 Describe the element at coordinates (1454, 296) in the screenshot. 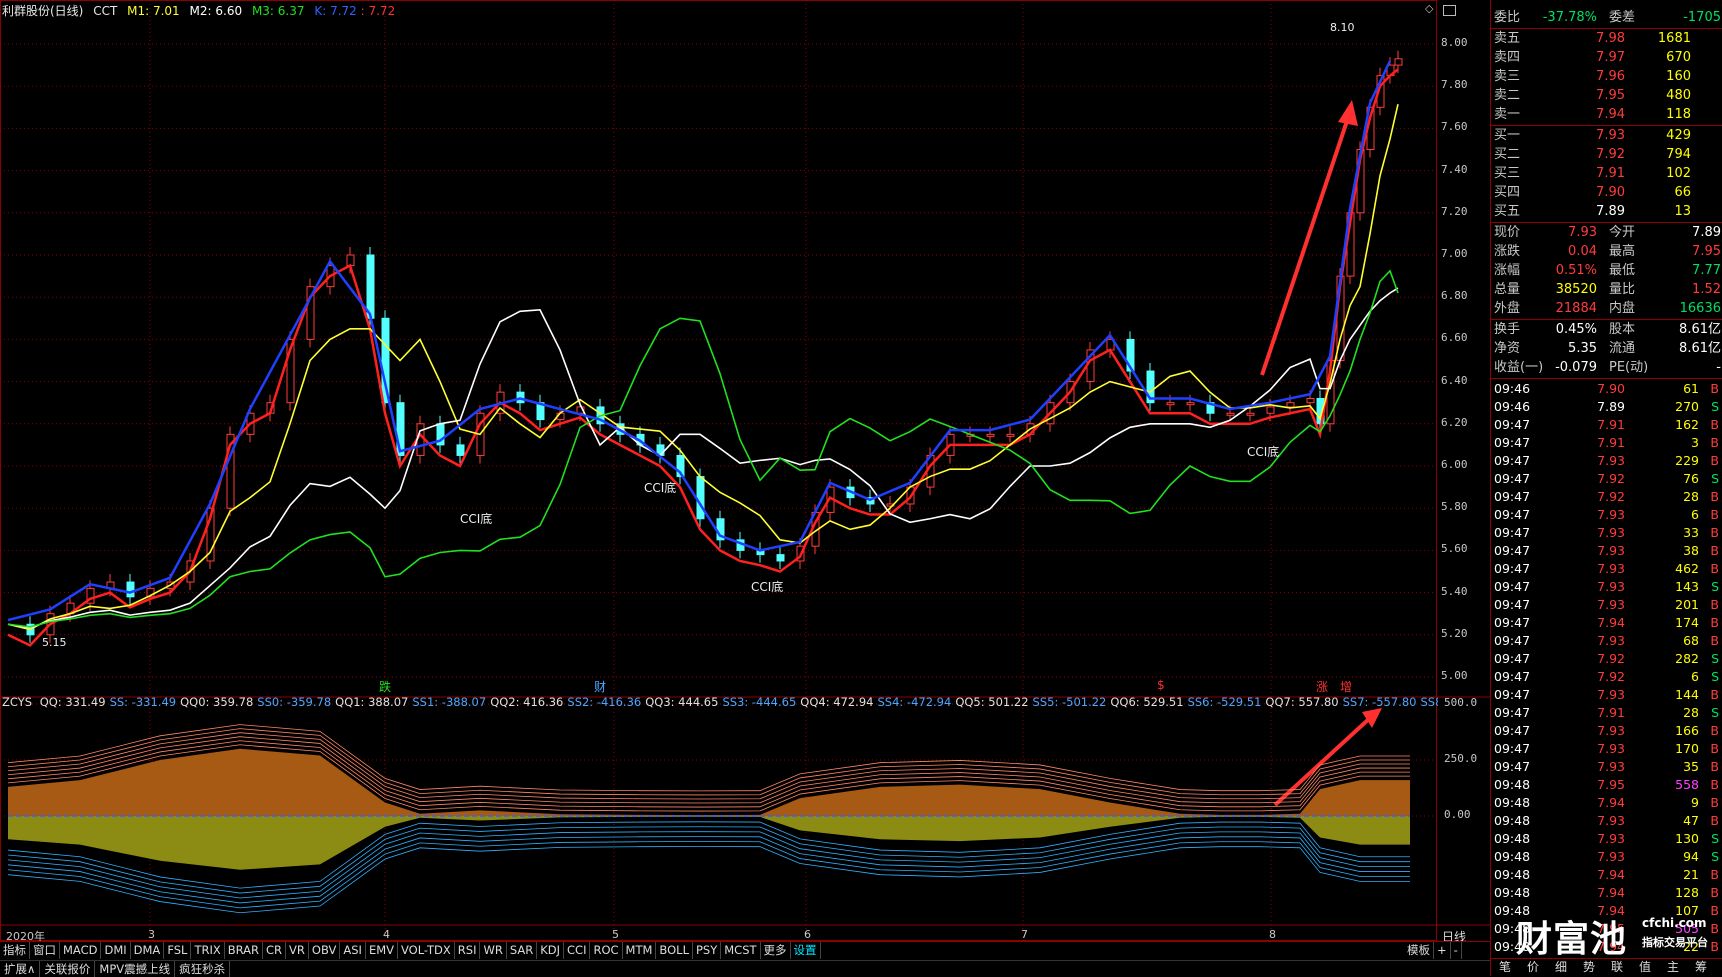

I see `price-tick-label: 6.80` at that location.